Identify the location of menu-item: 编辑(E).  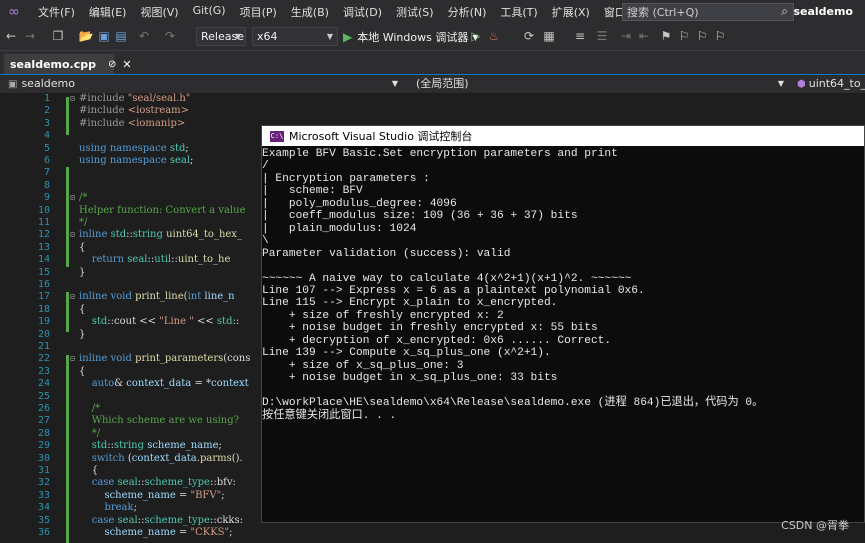
(108, 12).